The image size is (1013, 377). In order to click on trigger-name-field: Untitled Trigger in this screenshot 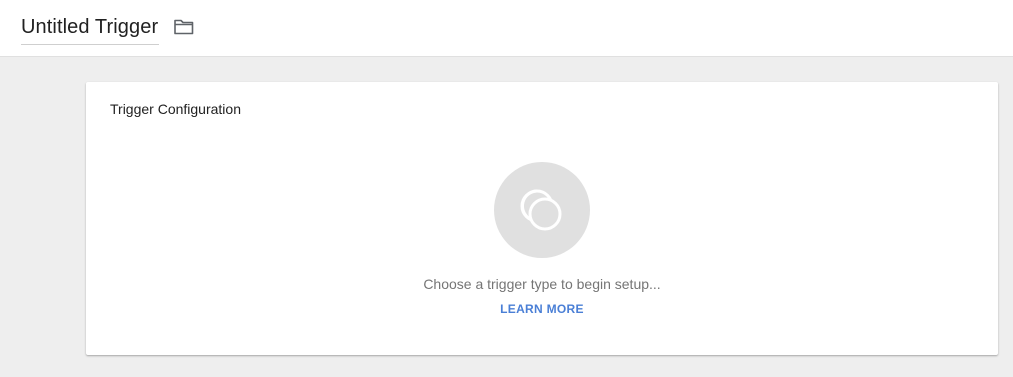, I will do `click(90, 29)`.